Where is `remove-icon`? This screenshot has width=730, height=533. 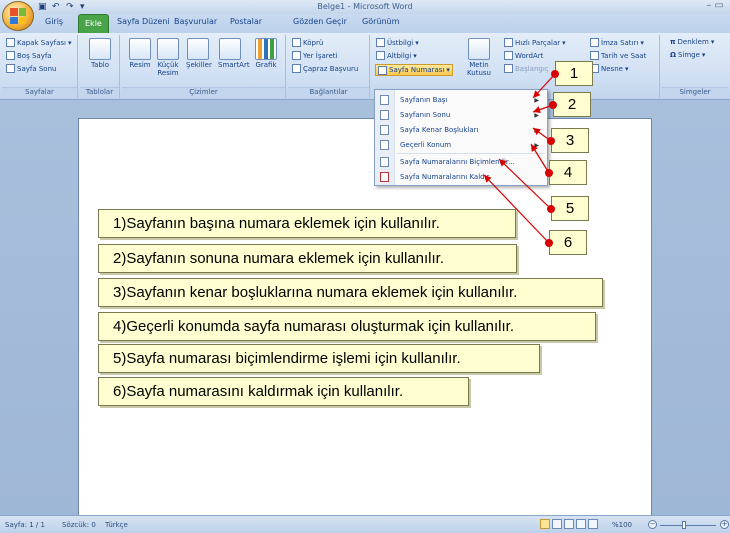
remove-icon is located at coordinates (384, 177).